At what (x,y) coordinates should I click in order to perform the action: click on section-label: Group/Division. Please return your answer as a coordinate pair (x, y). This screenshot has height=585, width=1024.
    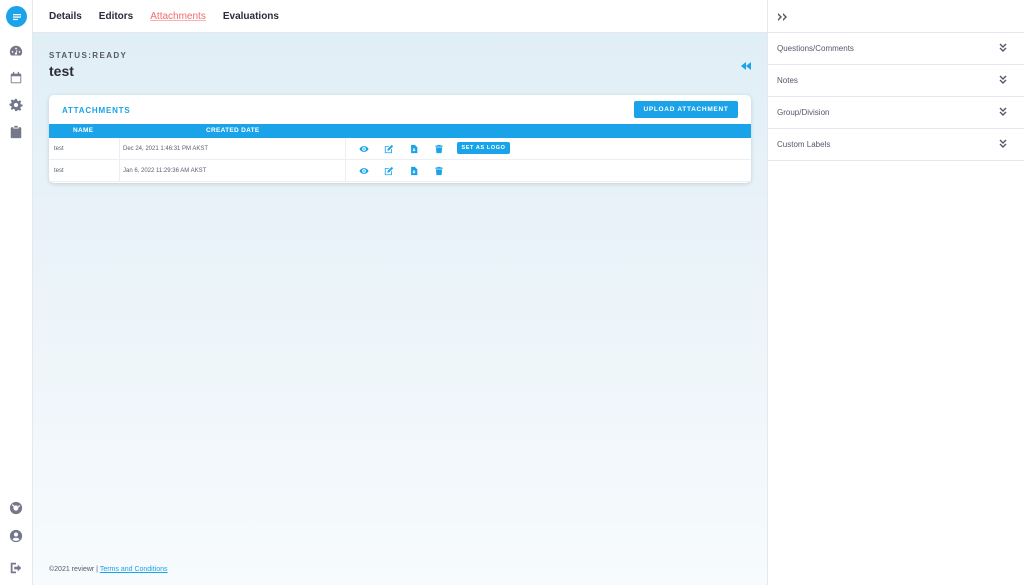
    Looking at the image, I should click on (803, 112).